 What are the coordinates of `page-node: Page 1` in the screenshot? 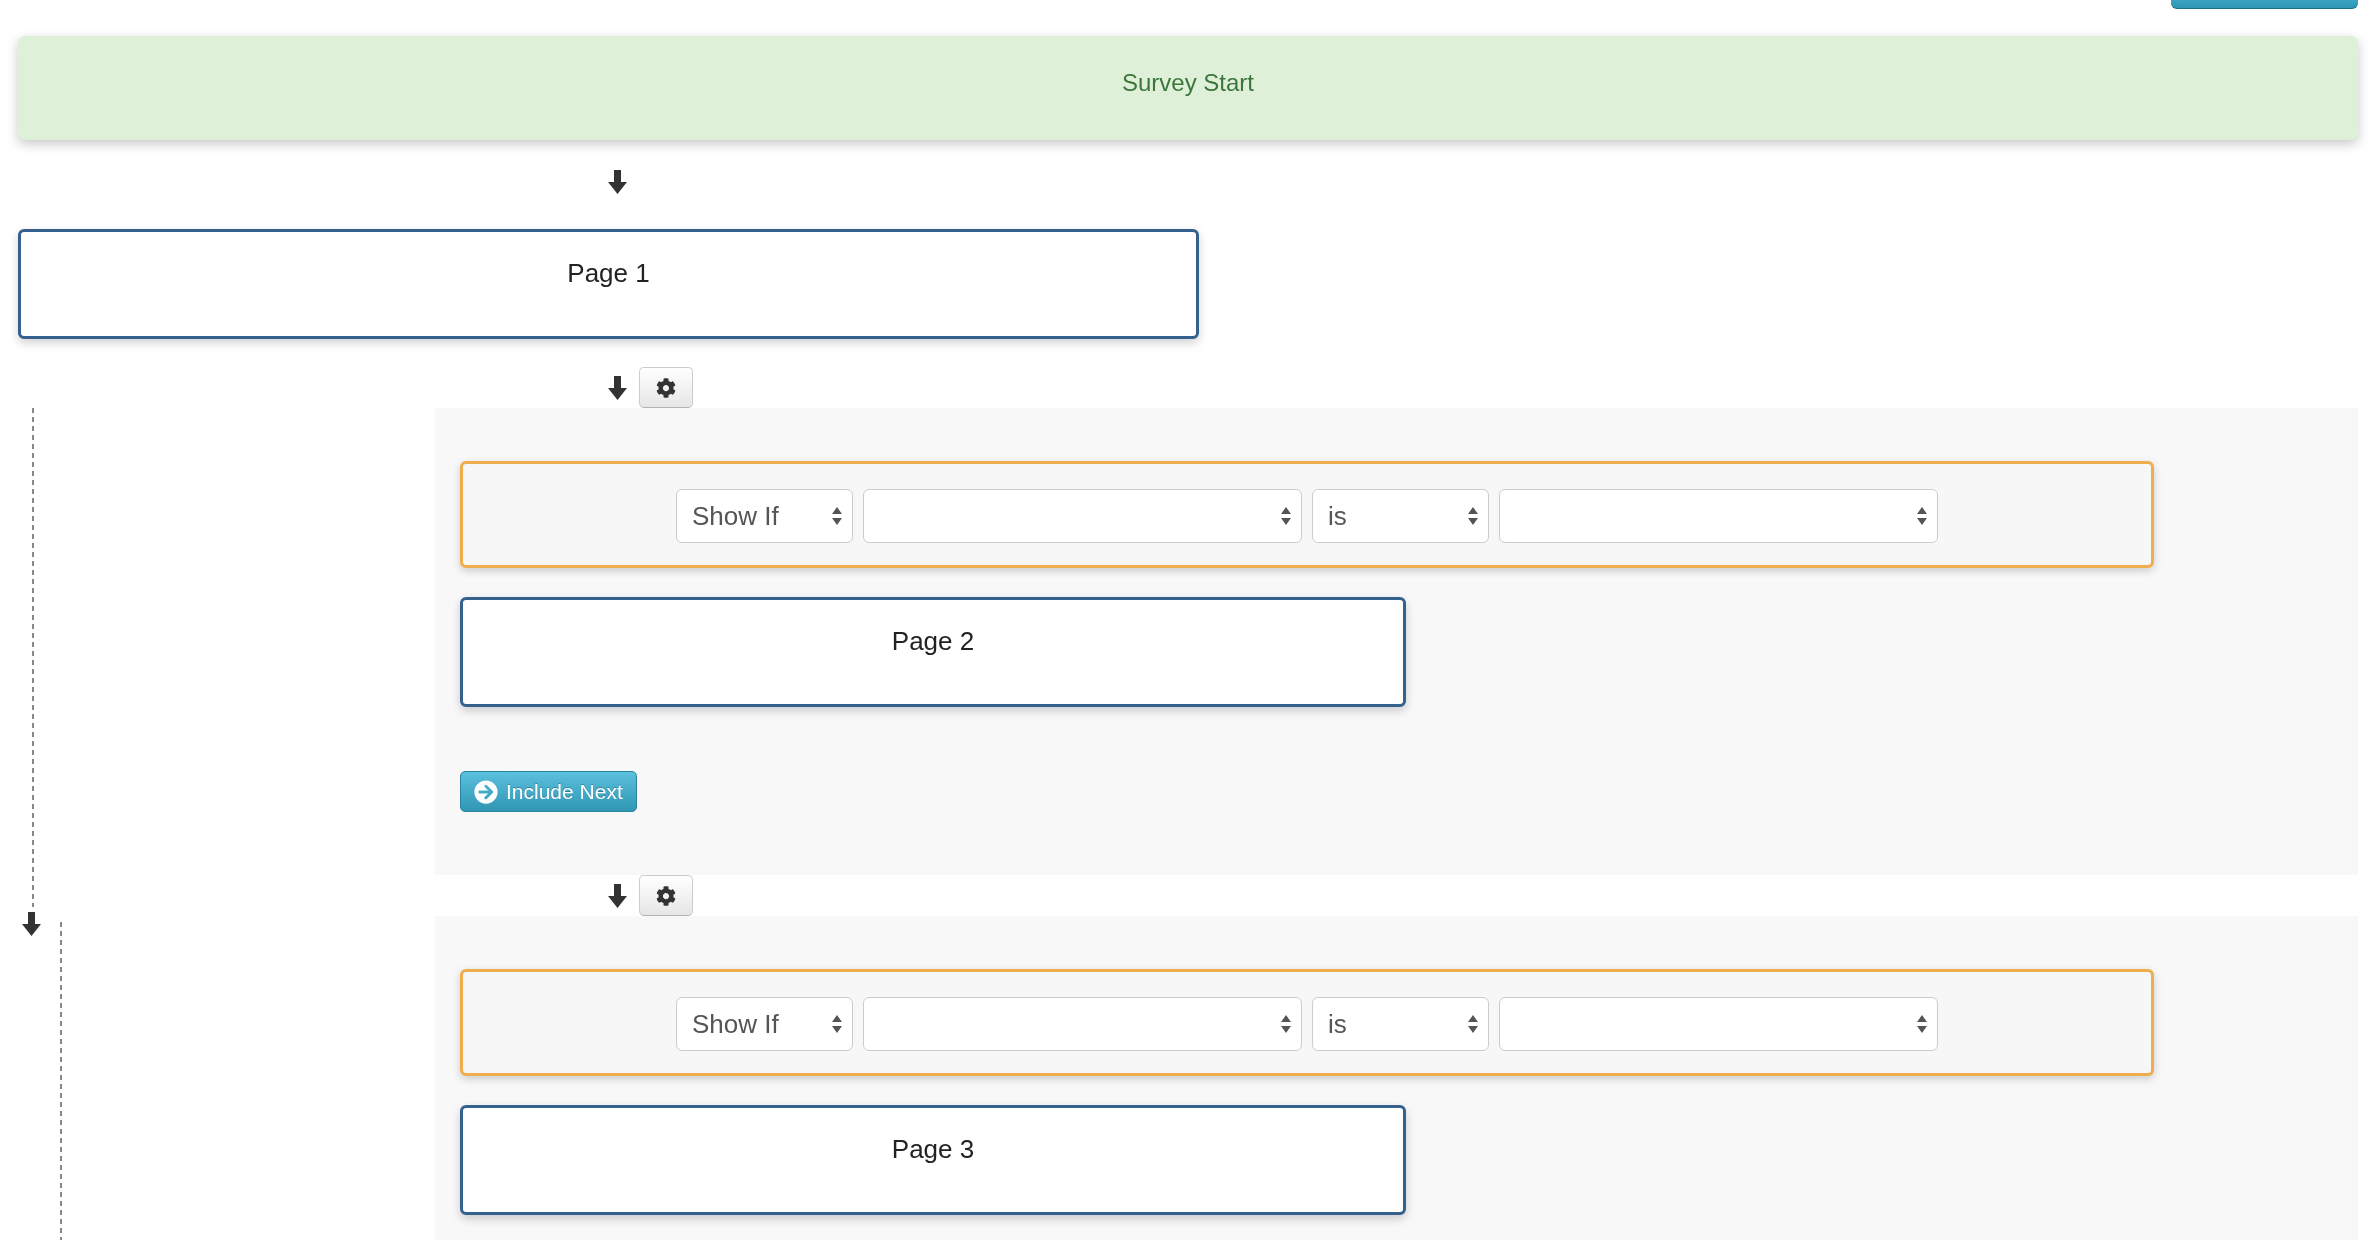 It's located at (608, 284).